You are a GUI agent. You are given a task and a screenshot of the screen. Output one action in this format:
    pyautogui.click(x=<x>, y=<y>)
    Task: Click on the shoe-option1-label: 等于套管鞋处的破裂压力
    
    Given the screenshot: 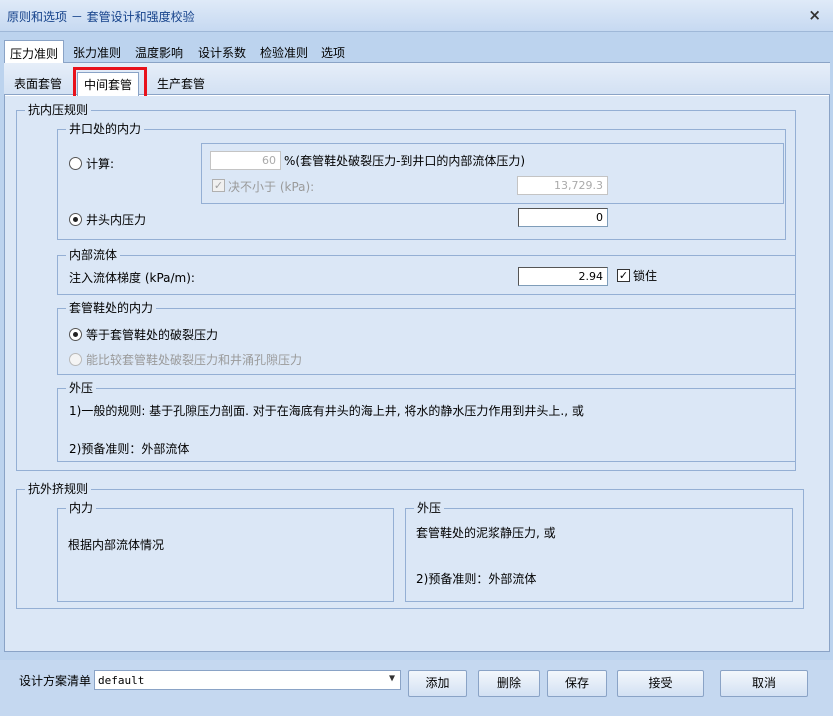 What is the action you would take?
    pyautogui.click(x=152, y=335)
    